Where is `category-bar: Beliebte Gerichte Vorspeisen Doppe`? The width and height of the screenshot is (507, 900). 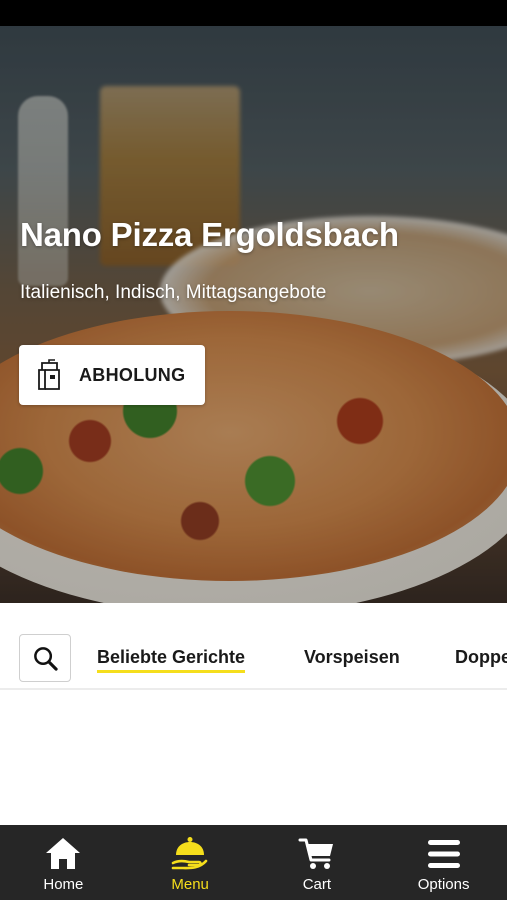
category-bar: Beliebte Gerichte Vorspeisen Doppe is located at coordinates (253, 646).